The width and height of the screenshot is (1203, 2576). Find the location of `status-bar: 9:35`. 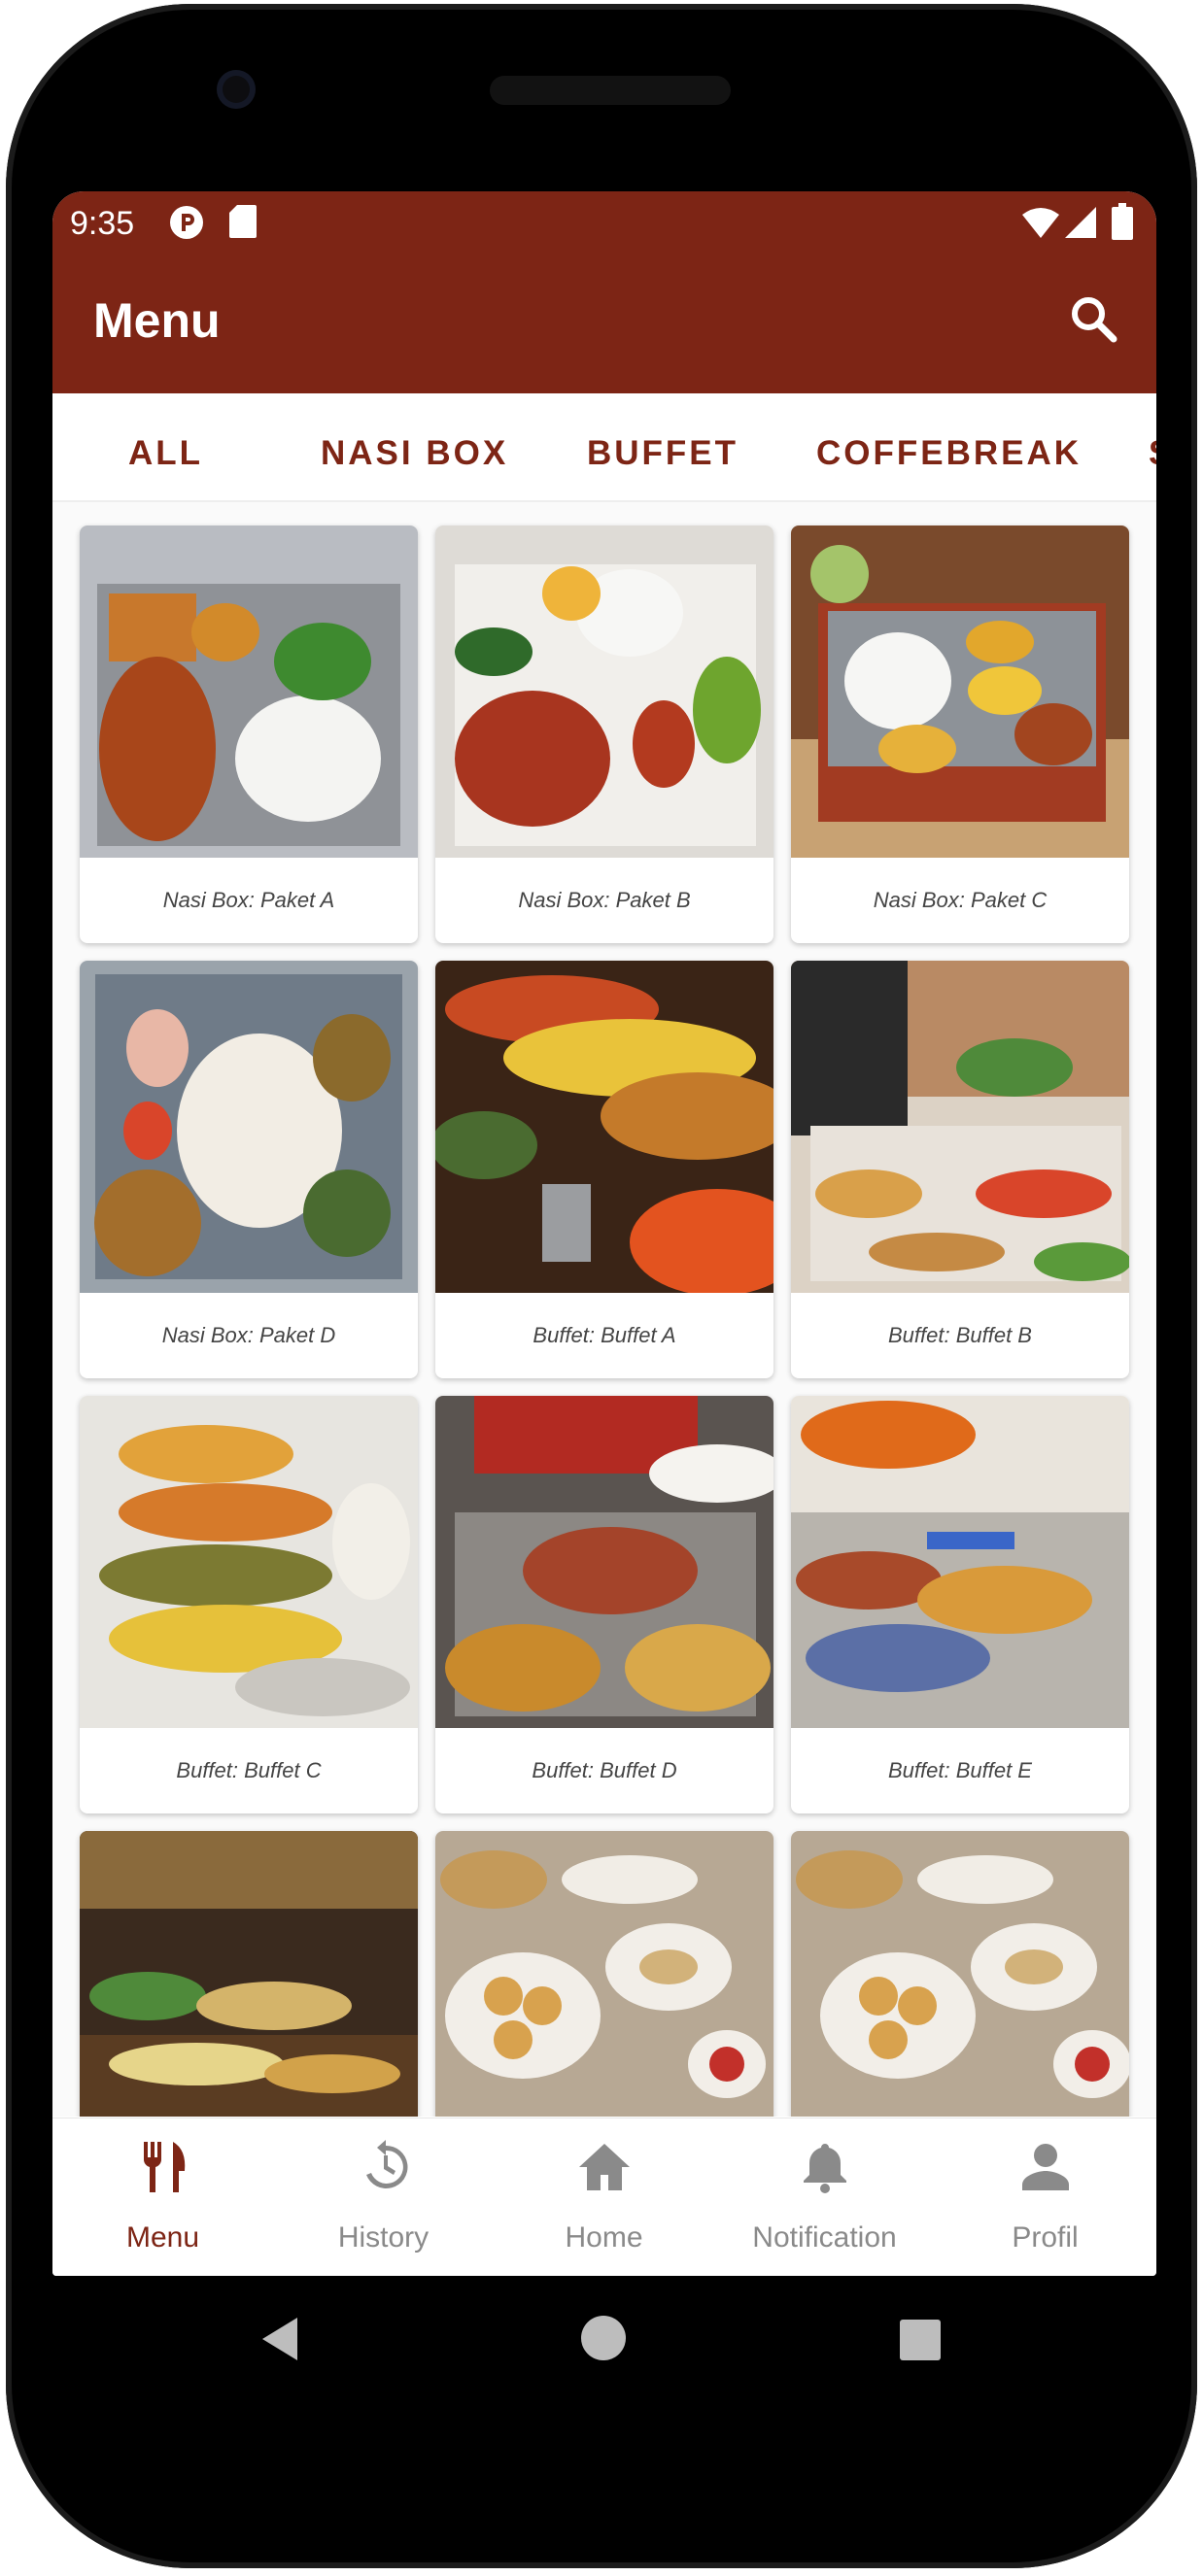

status-bar: 9:35 is located at coordinates (604, 221).